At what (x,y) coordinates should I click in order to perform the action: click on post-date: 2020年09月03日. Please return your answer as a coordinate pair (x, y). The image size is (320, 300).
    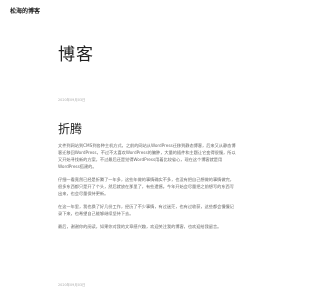
    Looking at the image, I should click on (72, 285).